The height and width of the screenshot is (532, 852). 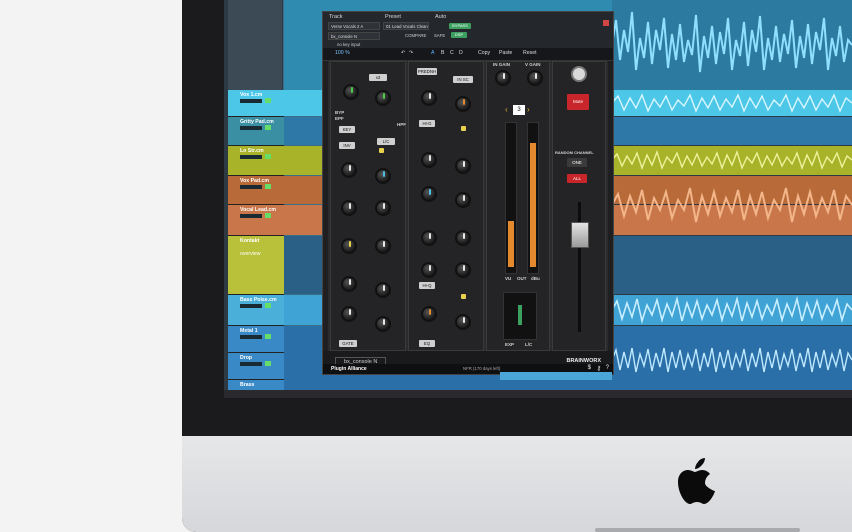 What do you see at coordinates (452, 53) in the screenshot?
I see `snapshot-c: C` at bounding box center [452, 53].